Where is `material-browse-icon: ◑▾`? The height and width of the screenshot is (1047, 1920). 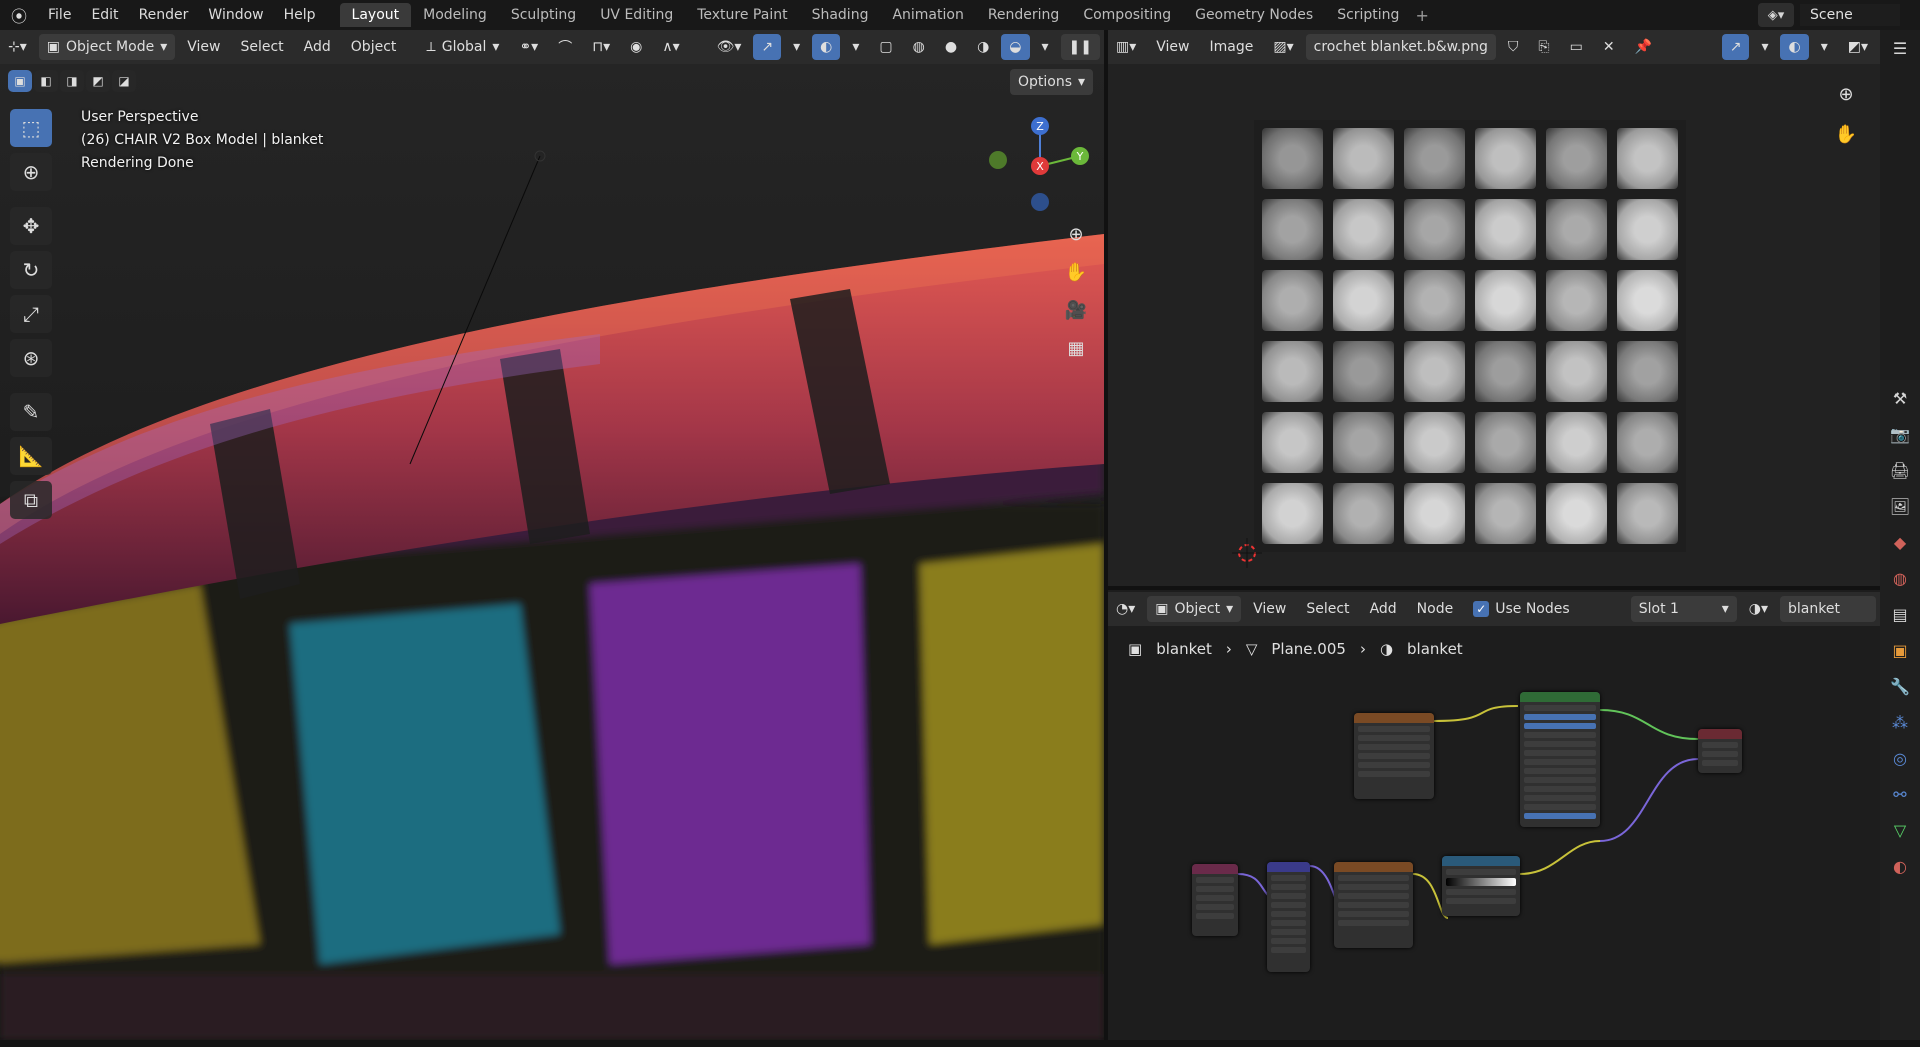 material-browse-icon: ◑▾ is located at coordinates (1758, 609).